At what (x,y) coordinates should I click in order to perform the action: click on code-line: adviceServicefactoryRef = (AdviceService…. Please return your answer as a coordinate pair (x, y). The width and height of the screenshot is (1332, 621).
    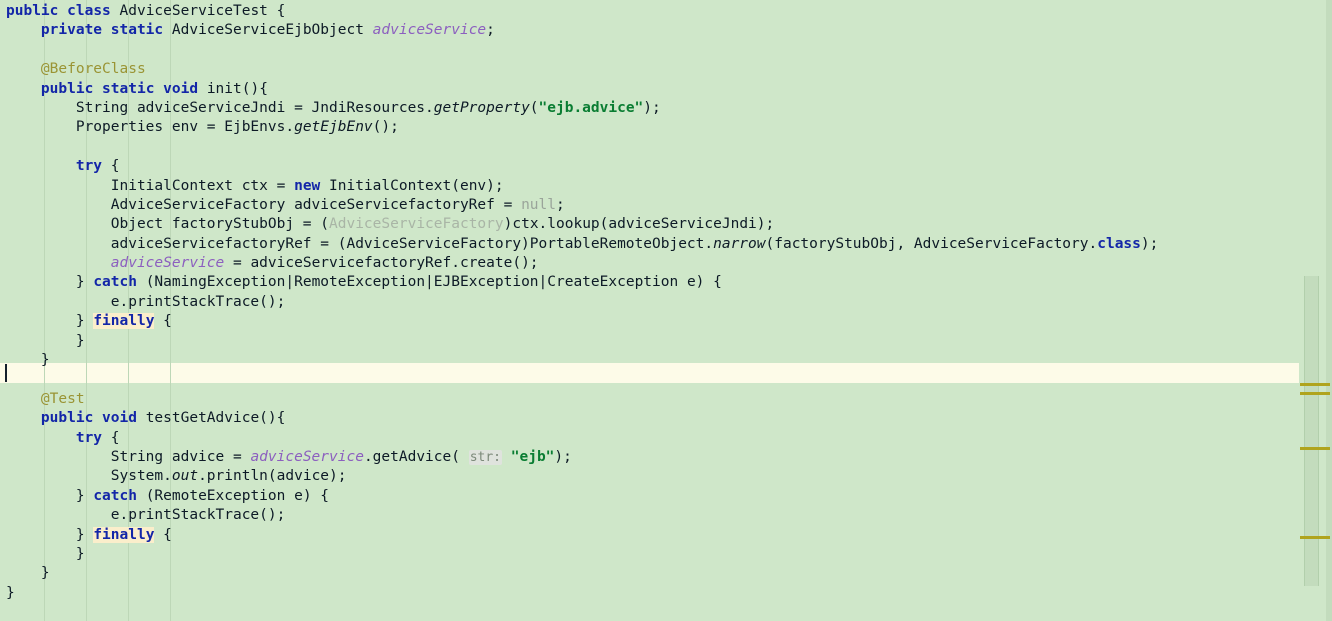
    Looking at the image, I should click on (666, 244).